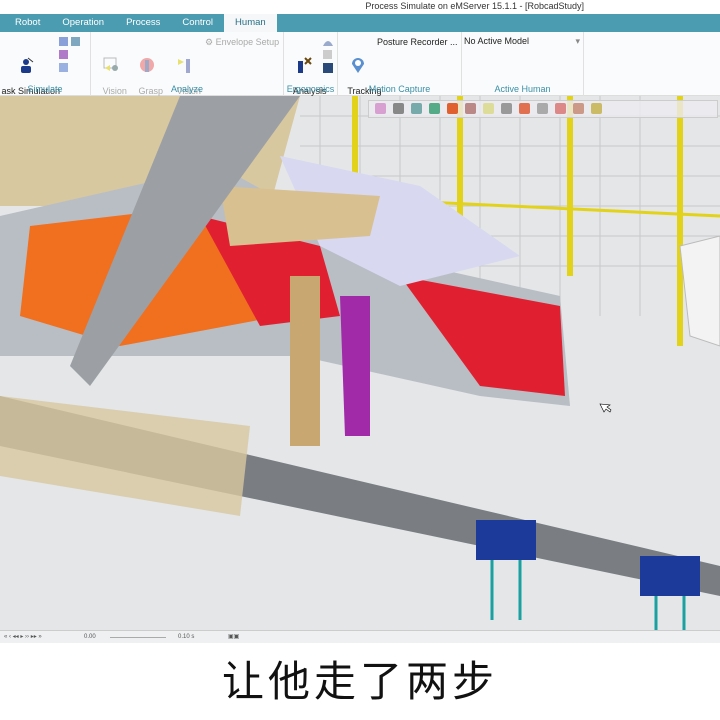  What do you see at coordinates (45, 69) in the screenshot?
I see `group-simulate: ask Simulation Builder Simulate` at bounding box center [45, 69].